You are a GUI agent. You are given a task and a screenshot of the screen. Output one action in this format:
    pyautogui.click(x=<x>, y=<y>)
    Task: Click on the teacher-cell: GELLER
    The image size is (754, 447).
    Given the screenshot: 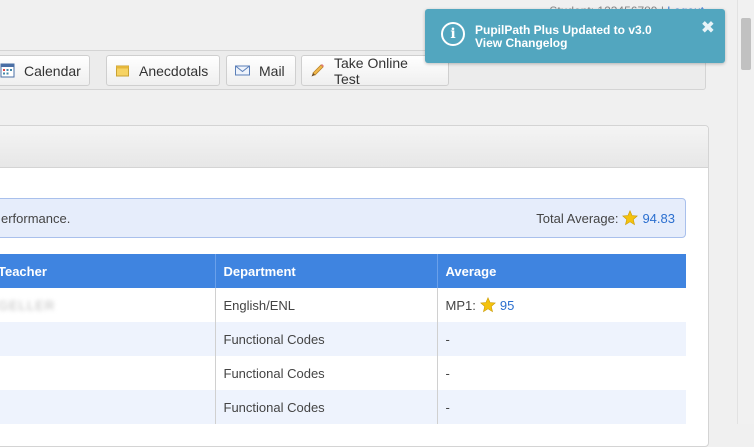 What is the action you would take?
    pyautogui.click(x=108, y=305)
    